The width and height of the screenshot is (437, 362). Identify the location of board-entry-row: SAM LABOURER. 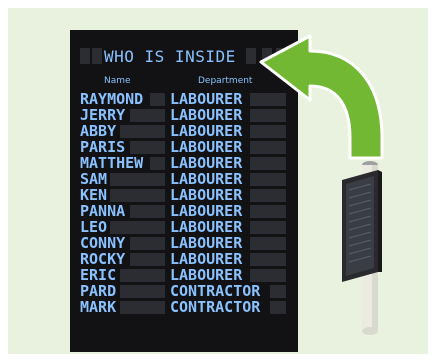
(185, 179).